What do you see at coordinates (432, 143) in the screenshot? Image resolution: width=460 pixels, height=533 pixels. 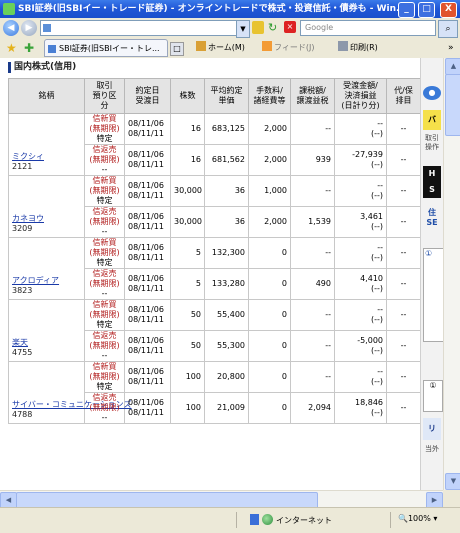 I see `sidebar-text: 取引 操作` at bounding box center [432, 143].